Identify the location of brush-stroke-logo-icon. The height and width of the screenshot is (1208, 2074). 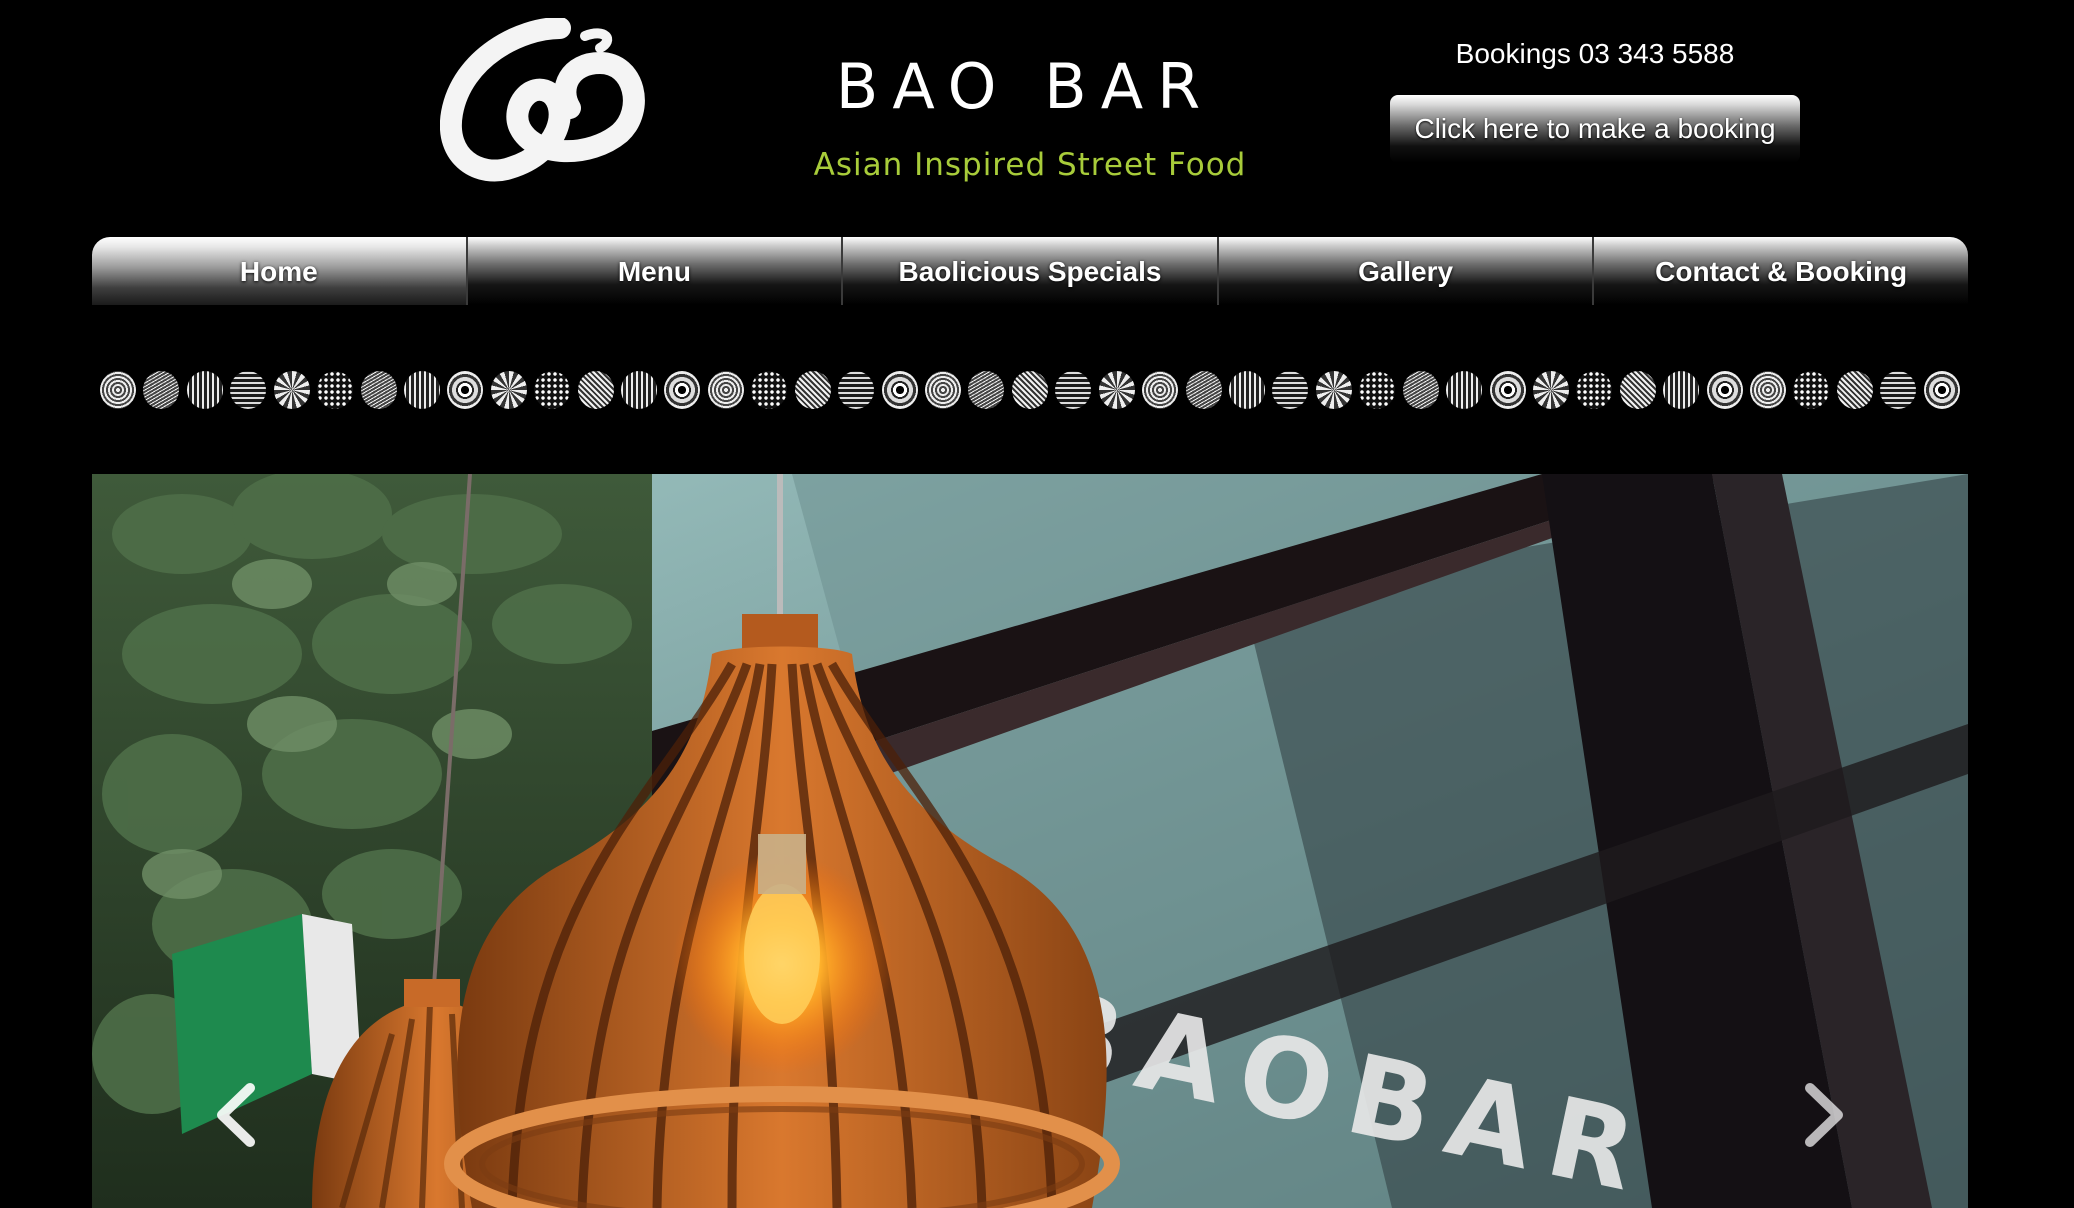
(545, 103).